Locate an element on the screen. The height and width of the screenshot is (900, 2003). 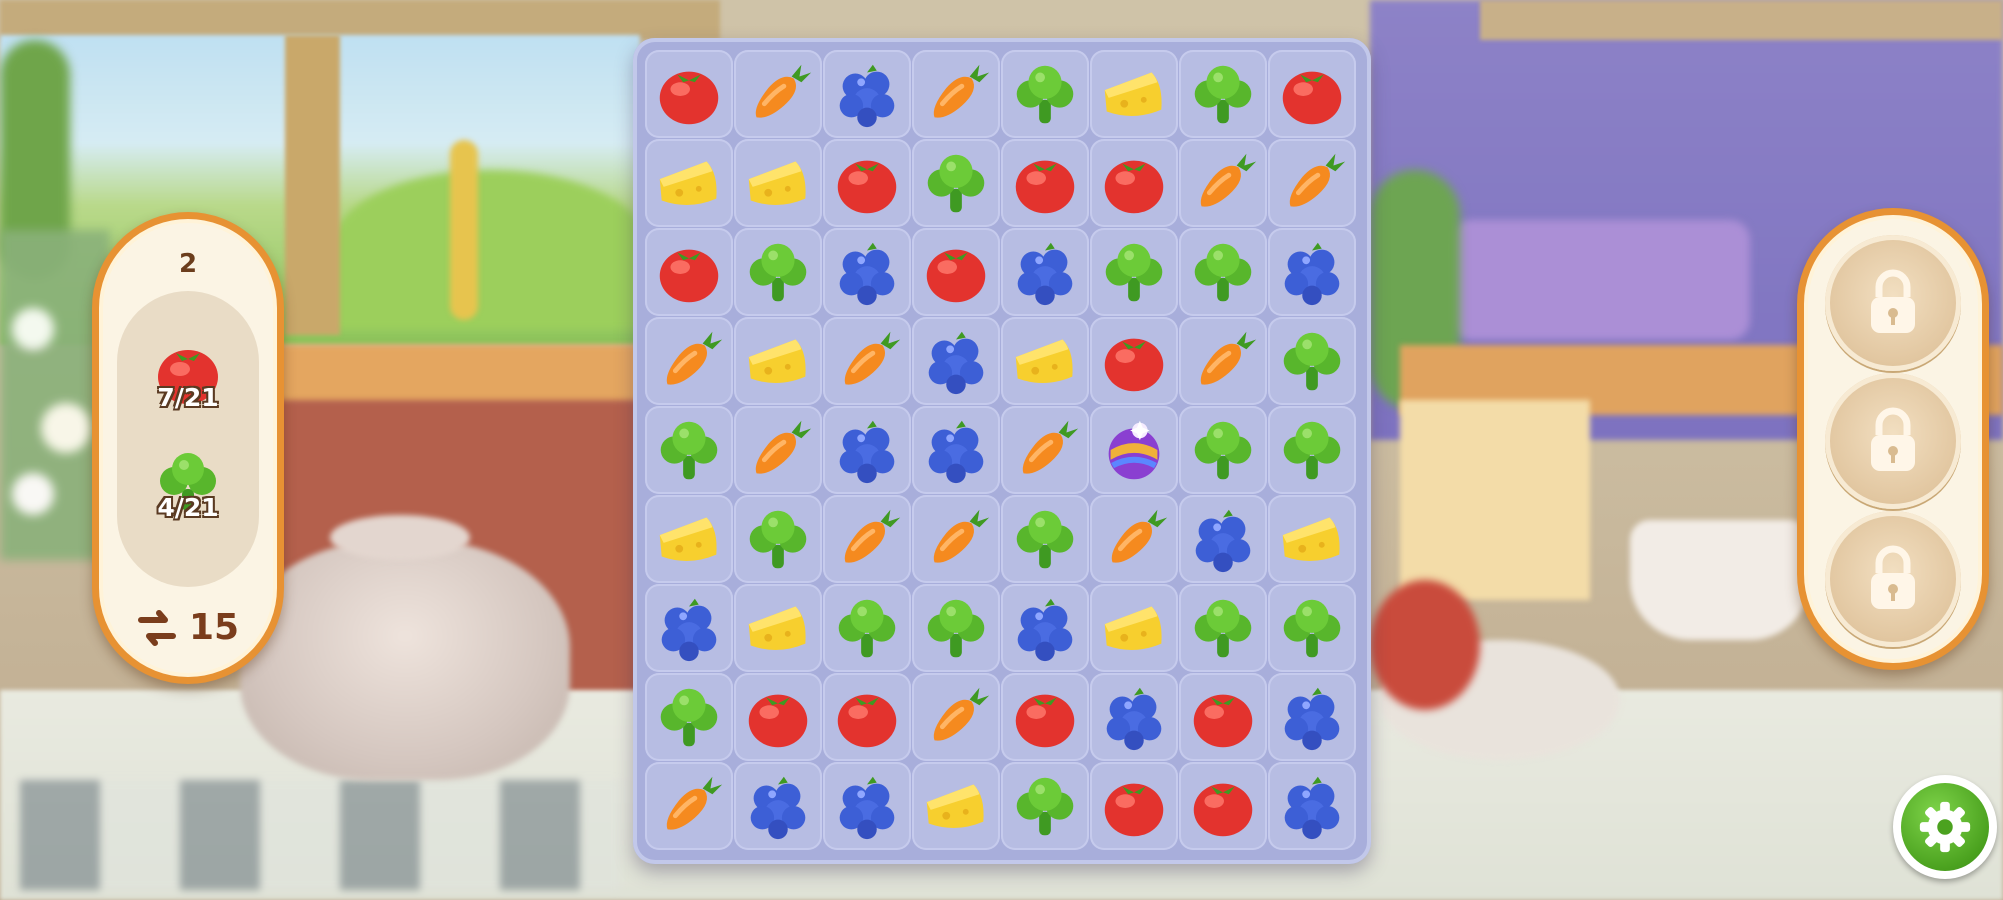
cheese-icon is located at coordinates (955, 806).